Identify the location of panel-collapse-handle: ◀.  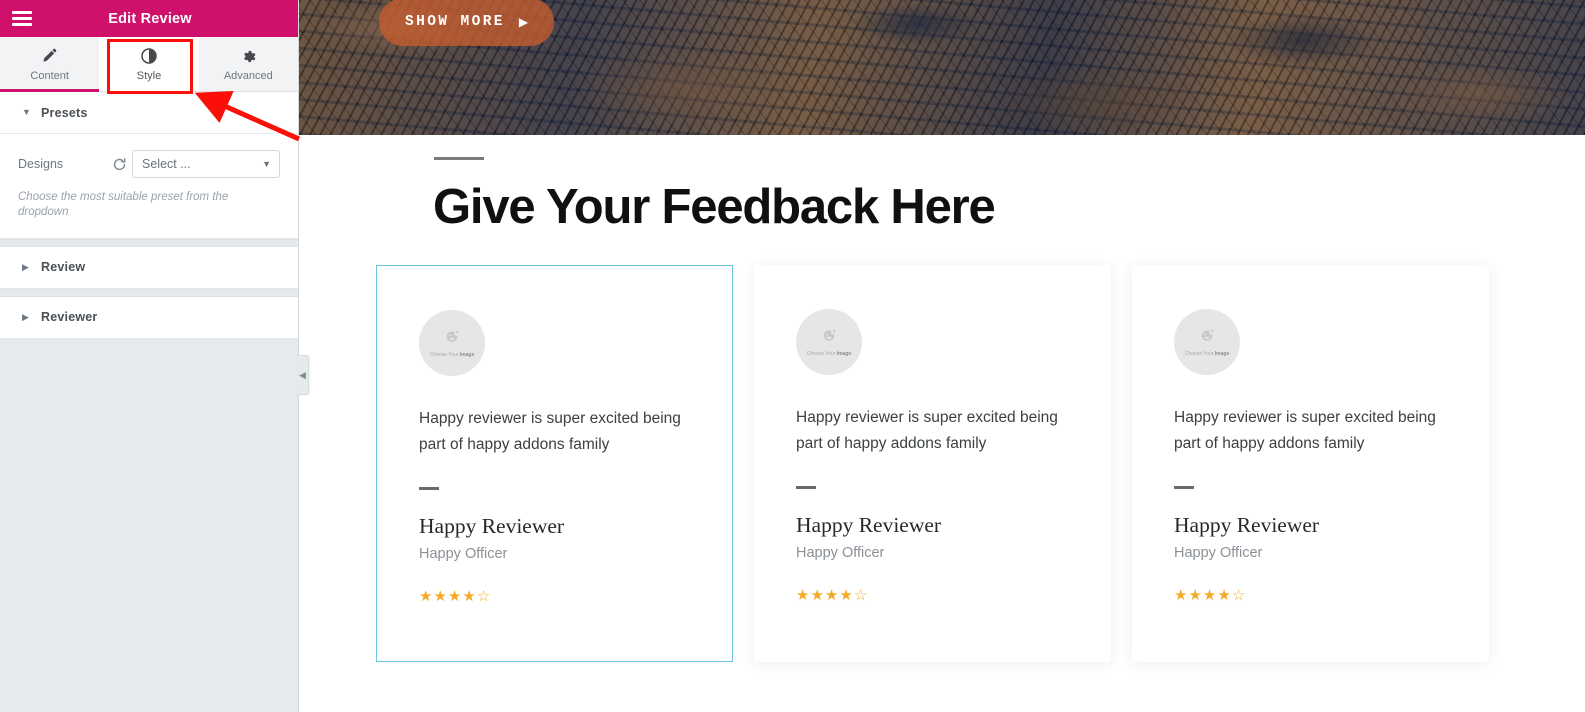
(303, 375).